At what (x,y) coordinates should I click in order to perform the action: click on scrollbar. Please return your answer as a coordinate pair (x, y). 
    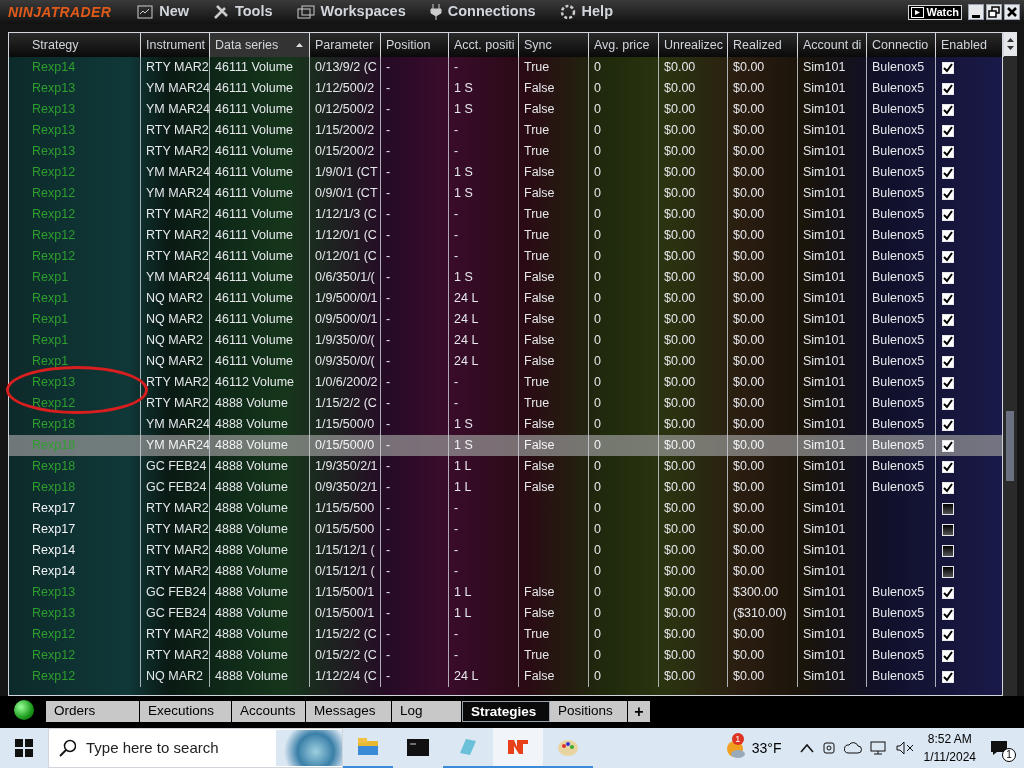
    Looking at the image, I should click on (1010, 364).